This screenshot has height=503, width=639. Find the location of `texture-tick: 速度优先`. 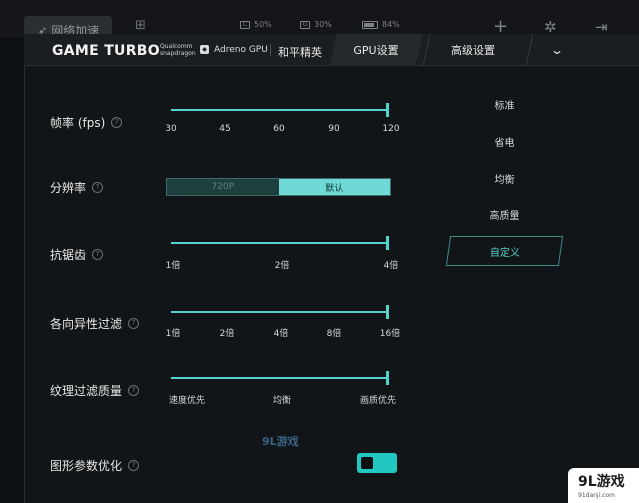

texture-tick: 速度优先 is located at coordinates (187, 401).